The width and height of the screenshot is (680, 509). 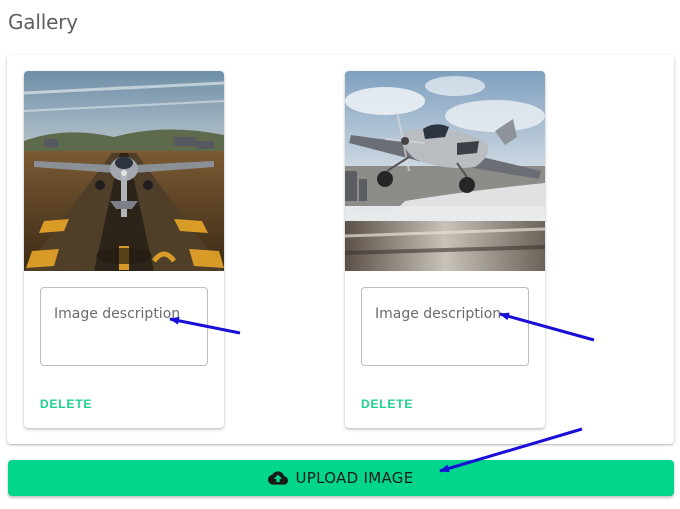 I want to click on cloud-upload-icon, so click(x=278, y=478).